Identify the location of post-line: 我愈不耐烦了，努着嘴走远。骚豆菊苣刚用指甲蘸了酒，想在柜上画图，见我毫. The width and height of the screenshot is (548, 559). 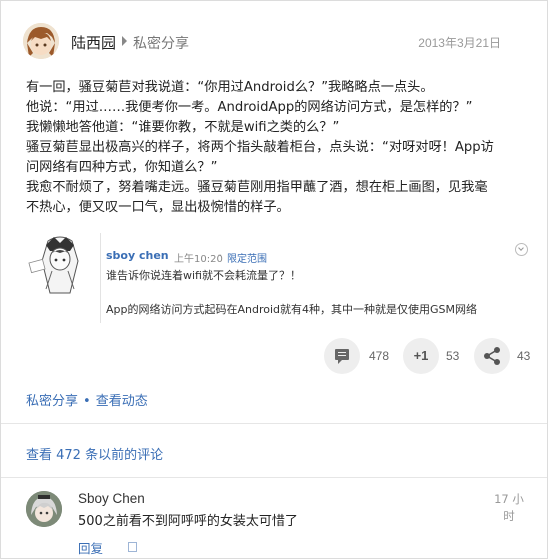
(257, 187).